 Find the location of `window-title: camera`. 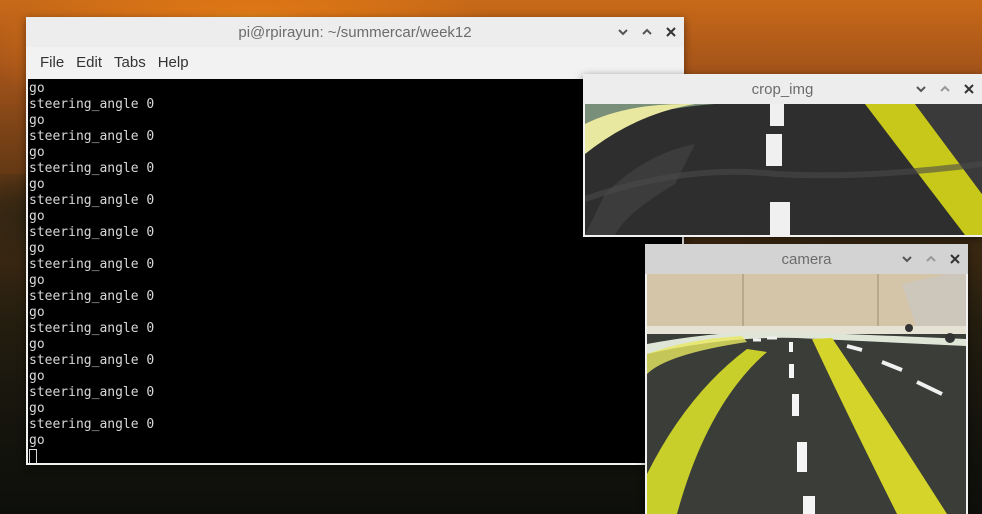

window-title: camera is located at coordinates (806, 259).